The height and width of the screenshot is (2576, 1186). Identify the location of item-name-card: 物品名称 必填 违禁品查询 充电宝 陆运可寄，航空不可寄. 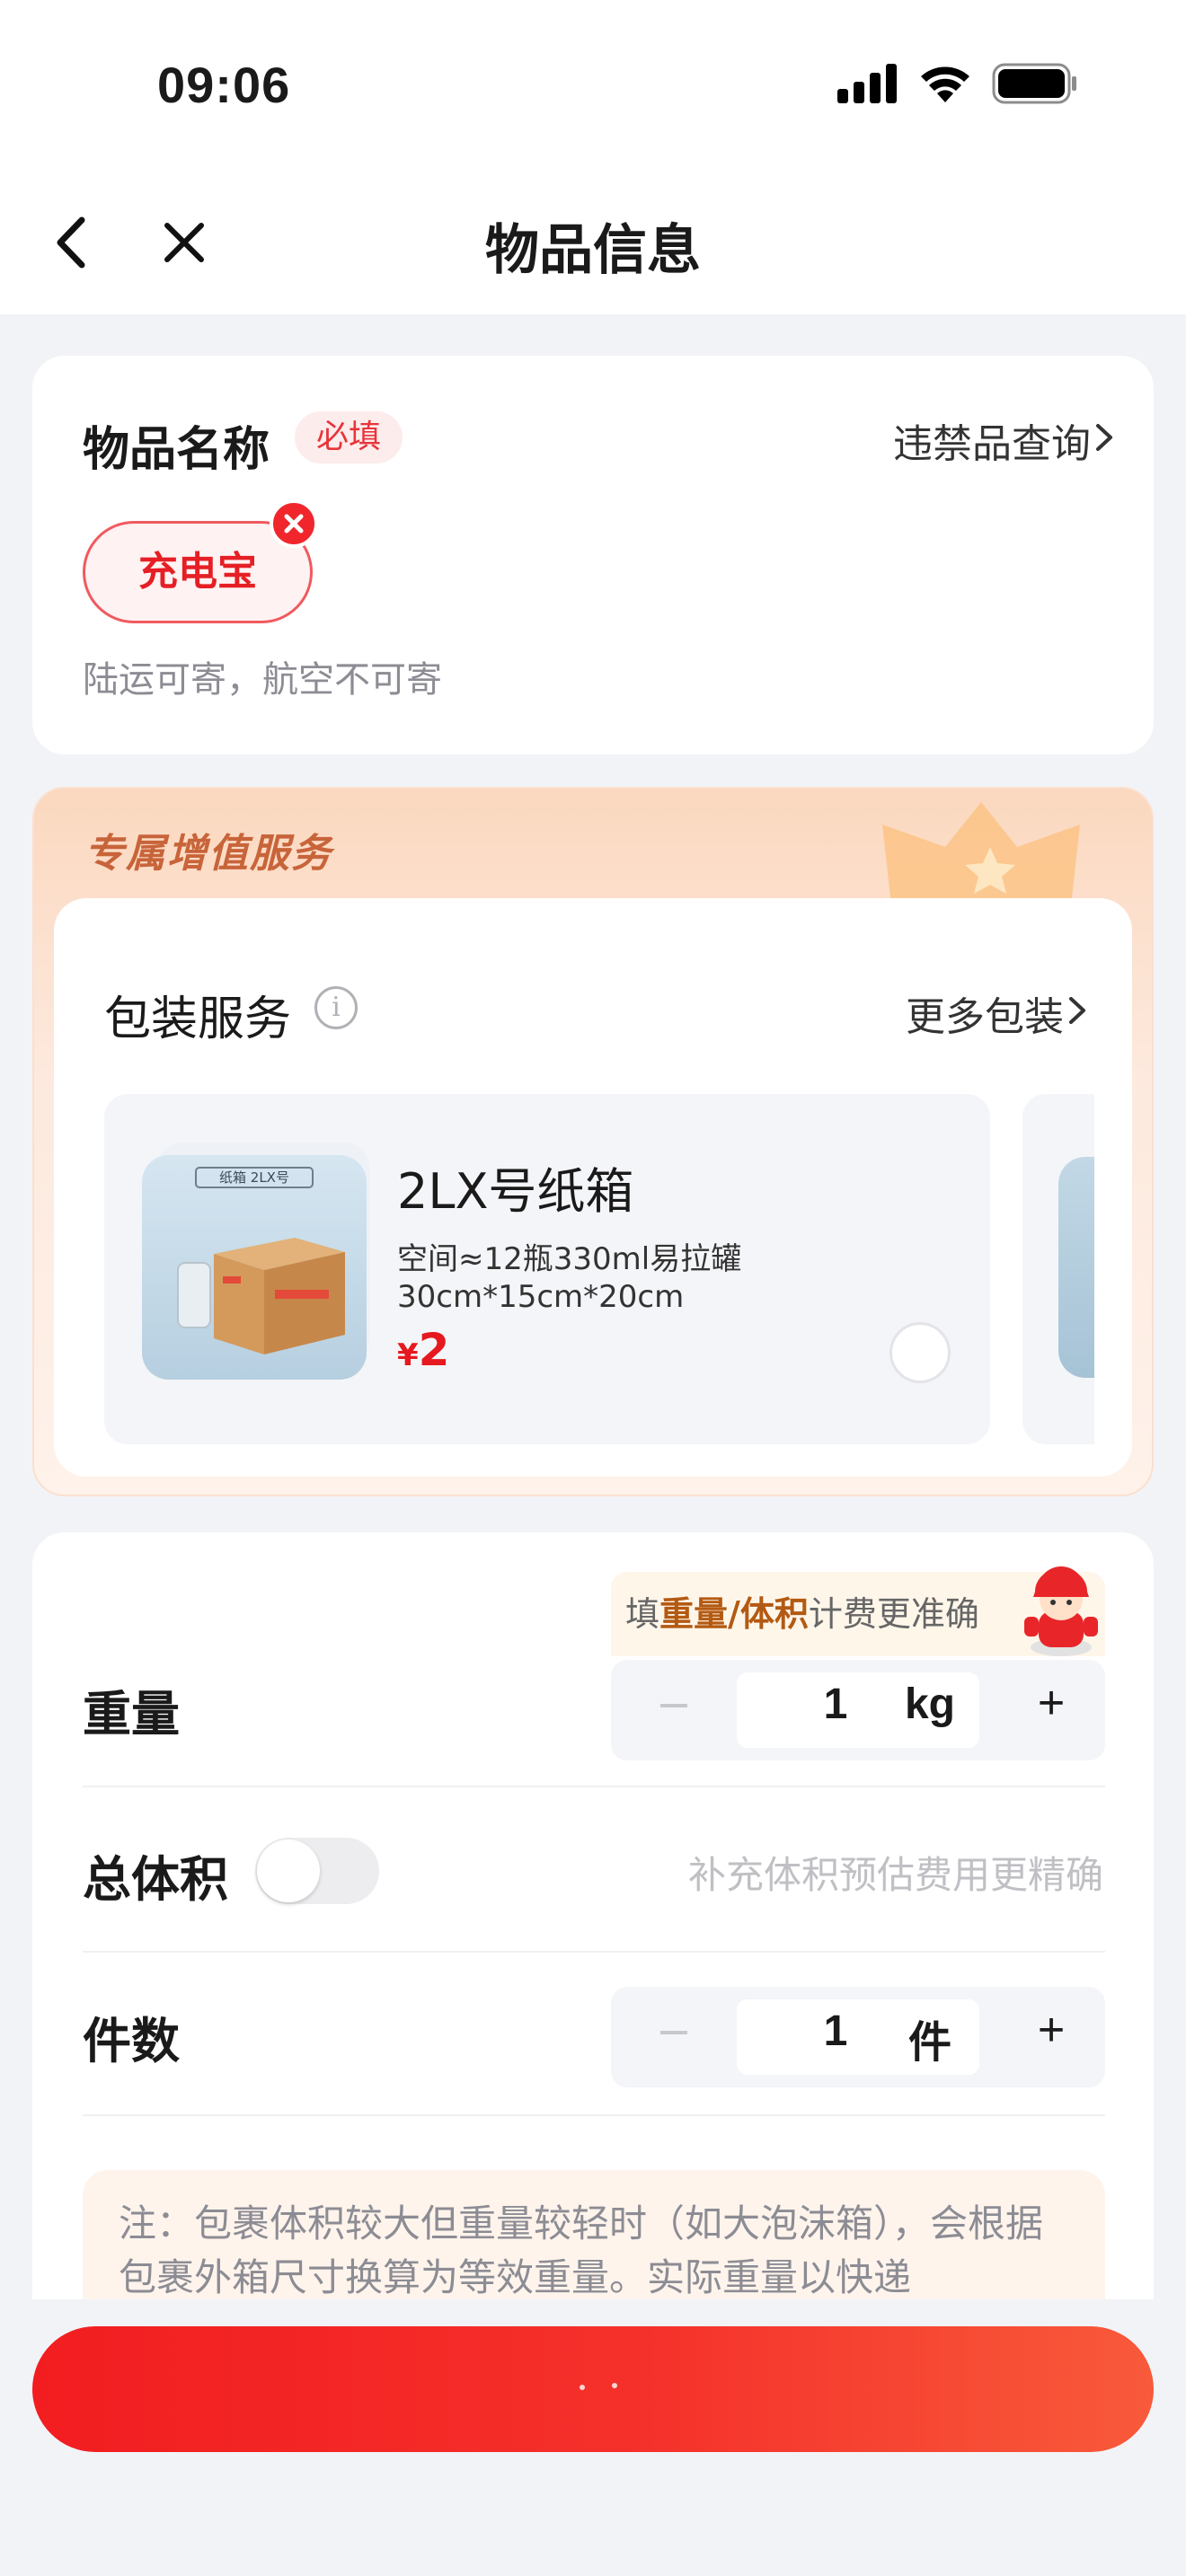
(593, 555).